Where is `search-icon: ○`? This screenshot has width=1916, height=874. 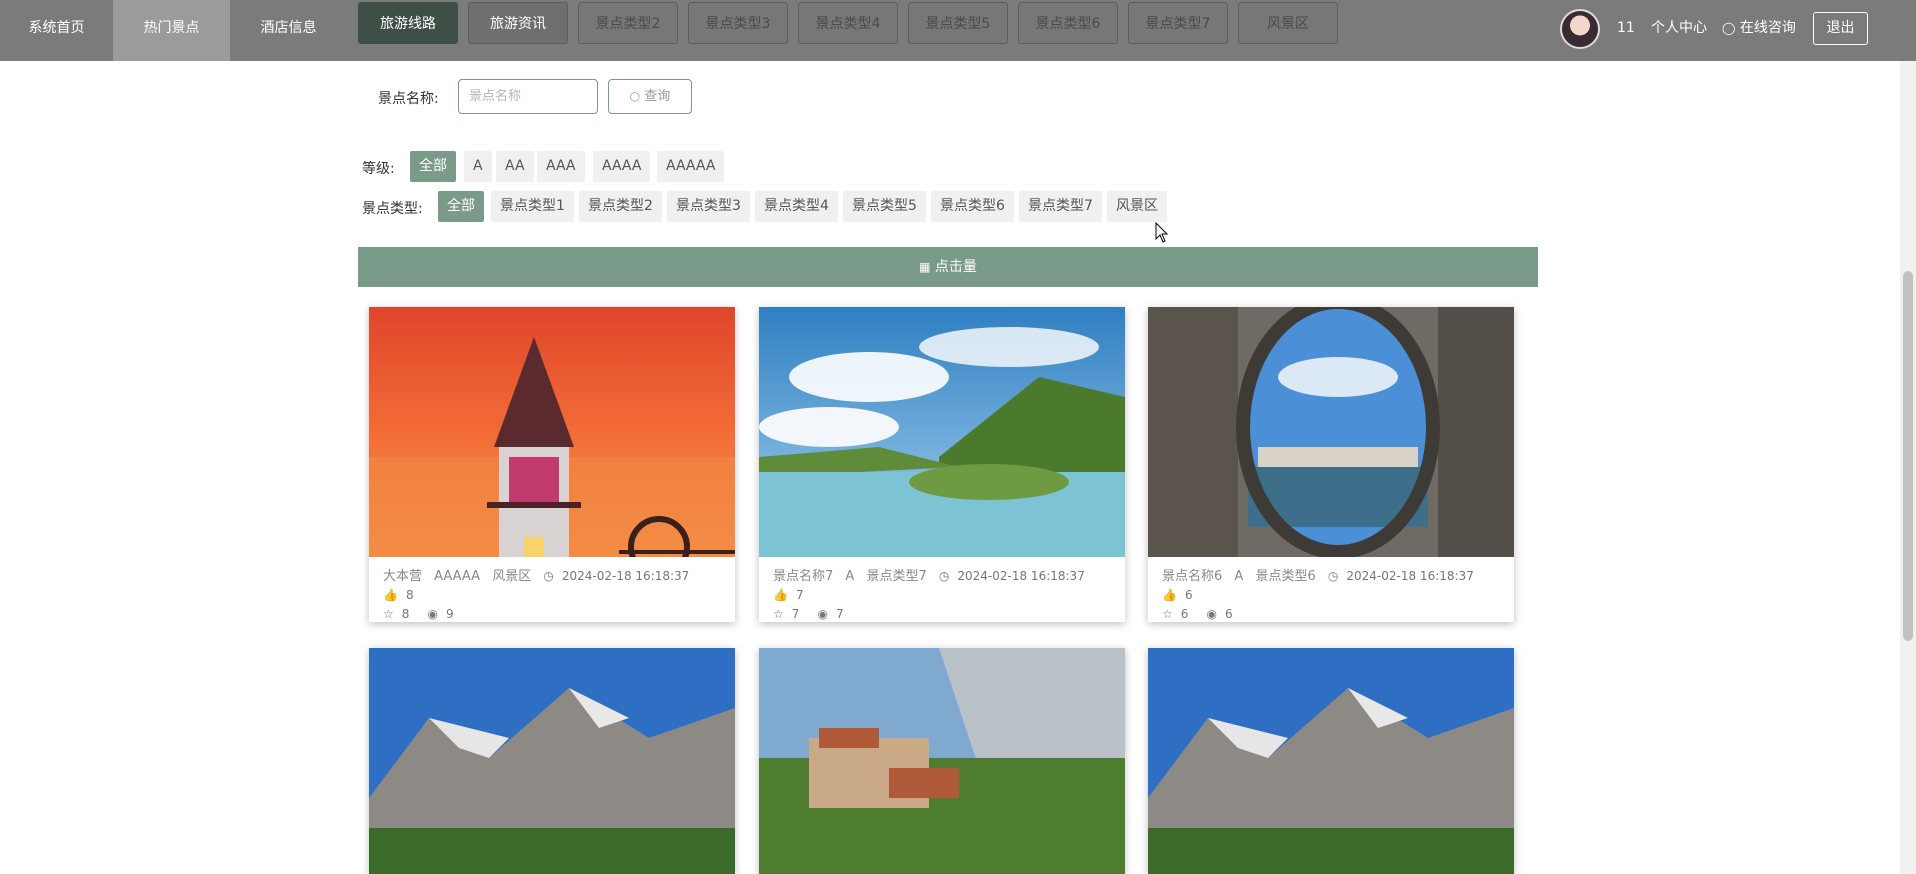
search-icon: ○ is located at coordinates (635, 96).